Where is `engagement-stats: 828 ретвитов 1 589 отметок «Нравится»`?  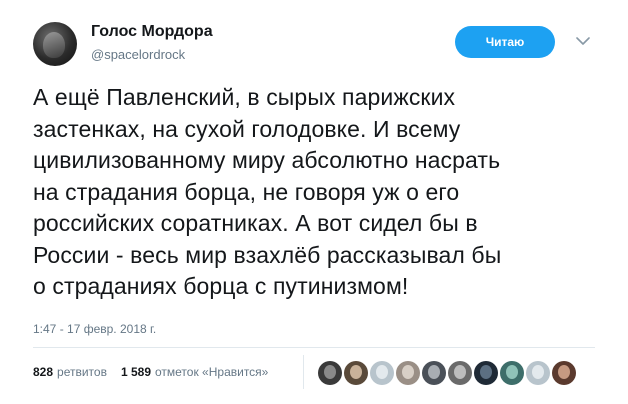 engagement-stats: 828 ретвитов 1 589 отметок «Нравится» is located at coordinates (157, 372).